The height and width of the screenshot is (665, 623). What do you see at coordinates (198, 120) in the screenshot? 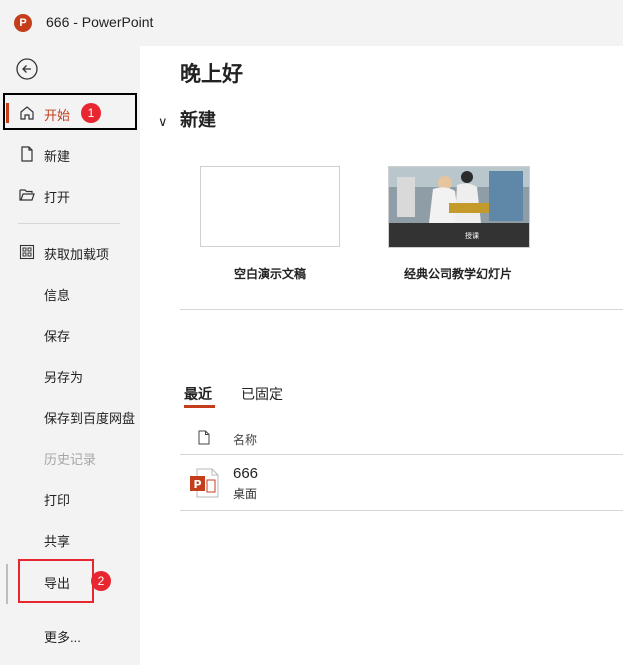
I see `new-section-title: 新建` at bounding box center [198, 120].